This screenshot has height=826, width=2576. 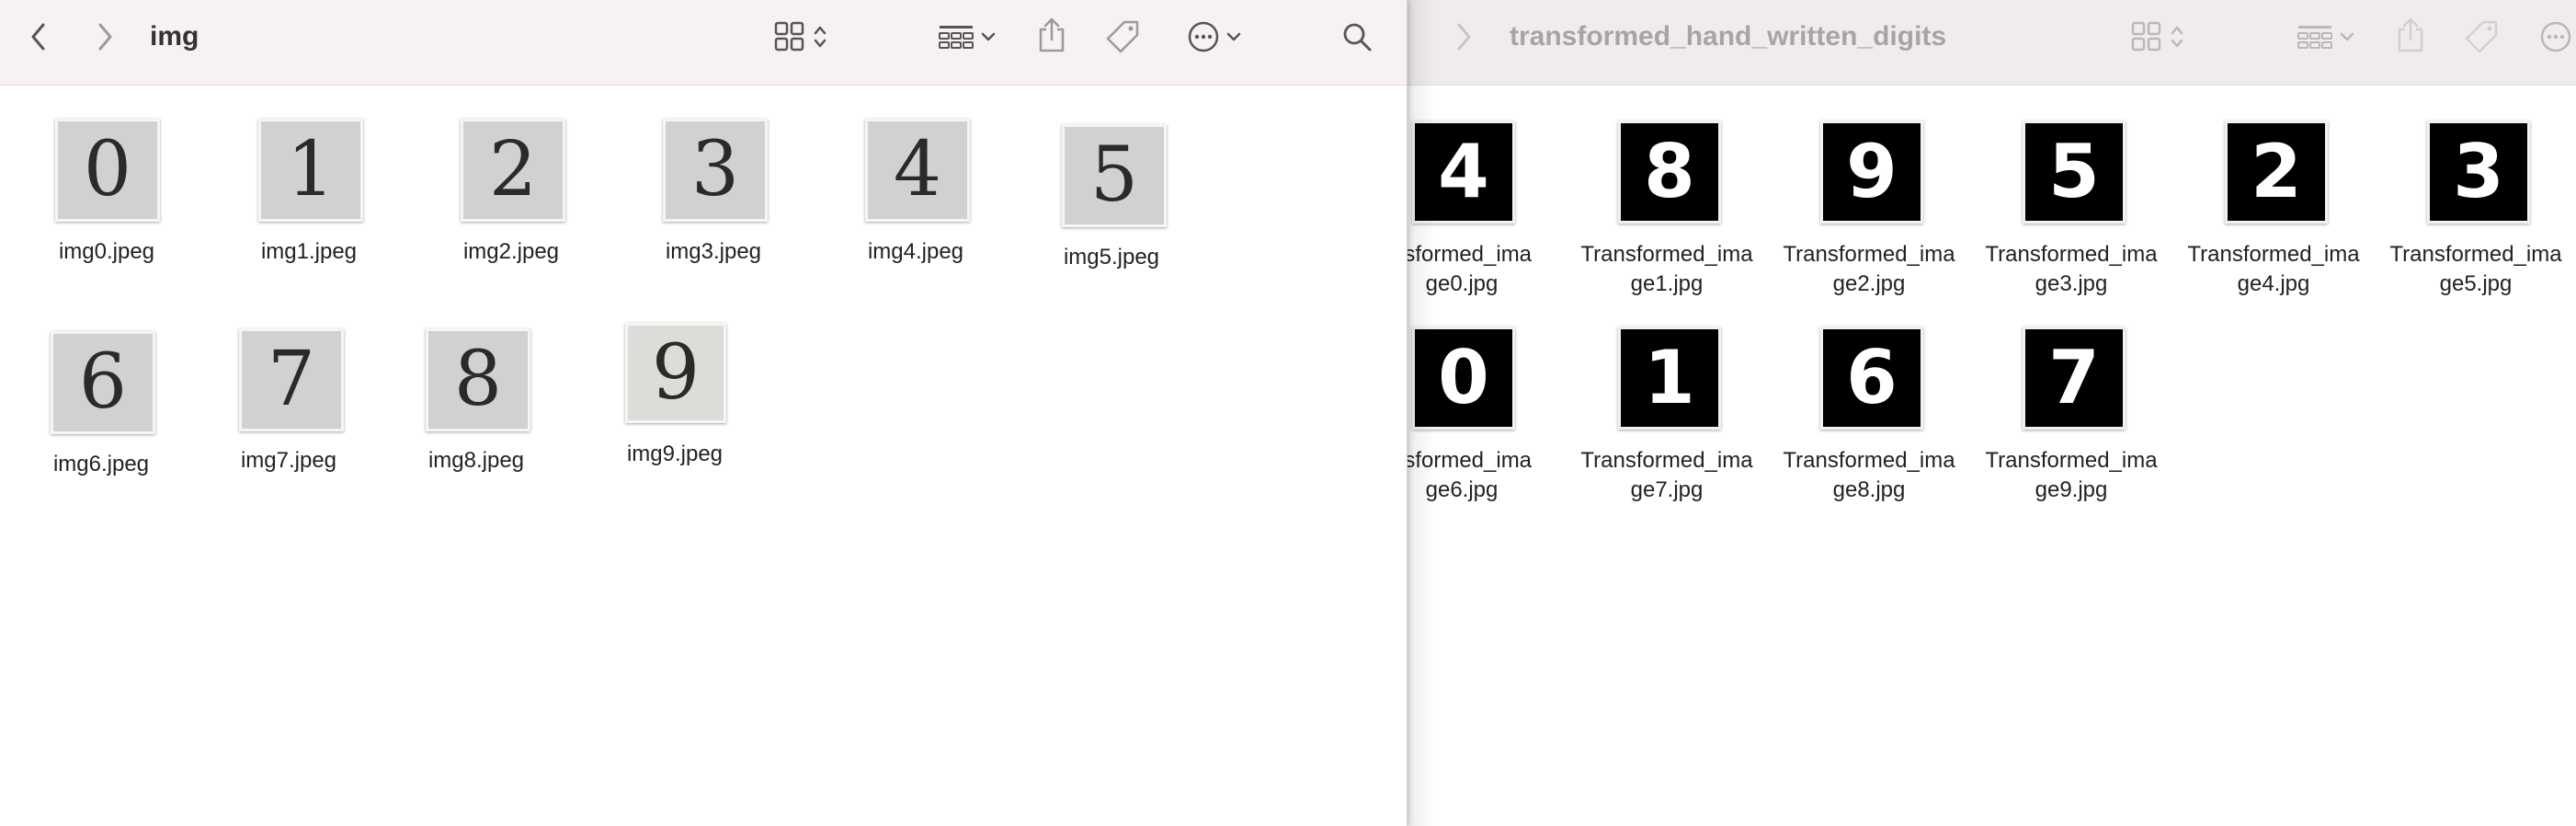 I want to click on file-name-line2: ge1.jpg, so click(x=1667, y=283).